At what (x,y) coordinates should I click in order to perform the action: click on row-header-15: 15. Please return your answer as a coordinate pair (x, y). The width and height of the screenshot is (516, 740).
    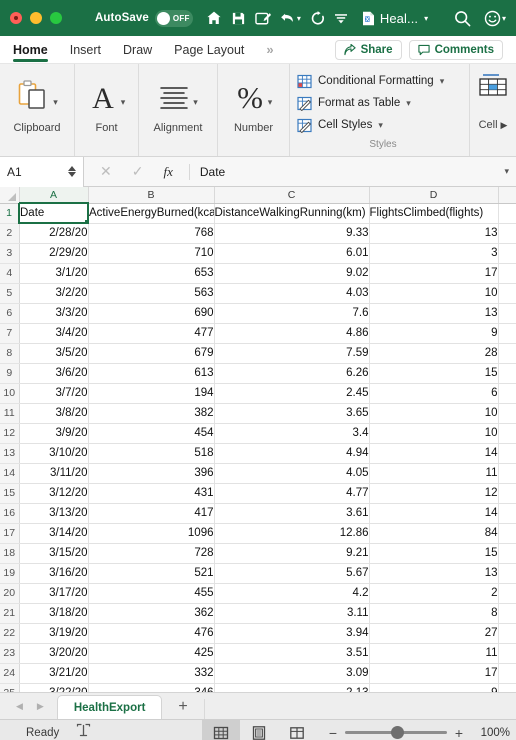
    Looking at the image, I should click on (10, 493).